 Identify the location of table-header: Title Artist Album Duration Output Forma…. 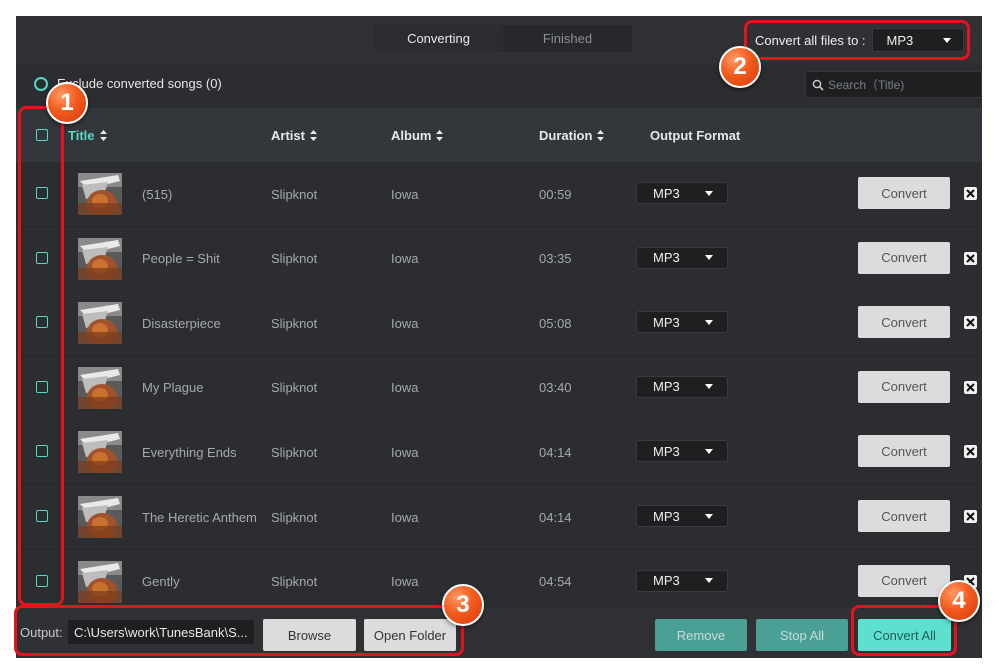
(499, 135).